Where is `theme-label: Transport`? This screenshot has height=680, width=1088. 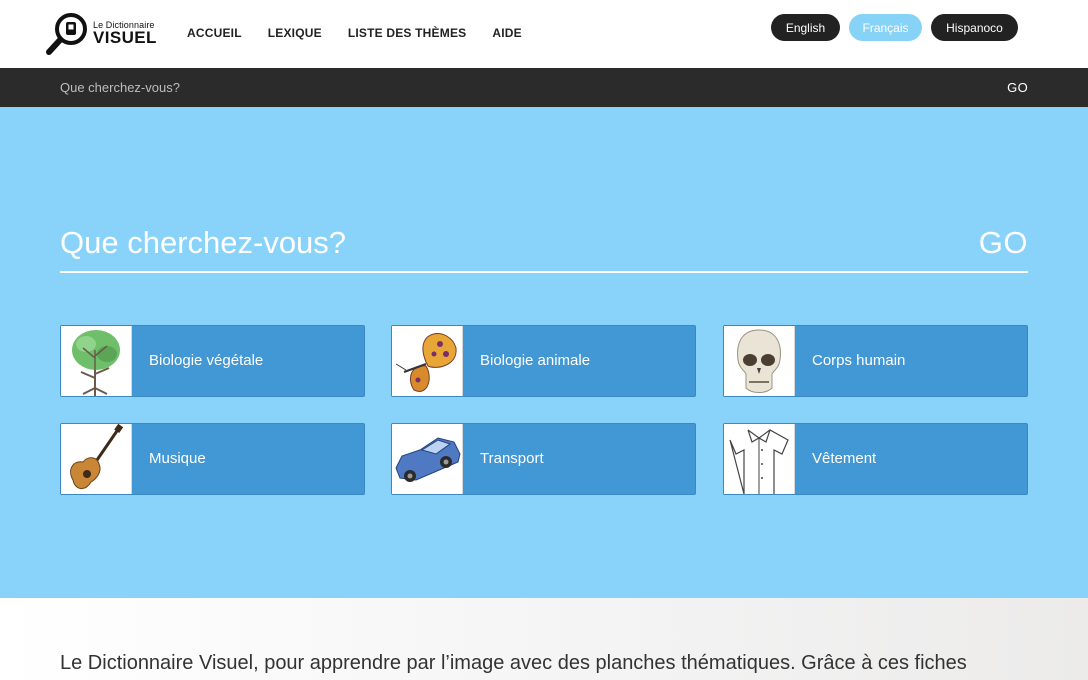 theme-label: Transport is located at coordinates (512, 458).